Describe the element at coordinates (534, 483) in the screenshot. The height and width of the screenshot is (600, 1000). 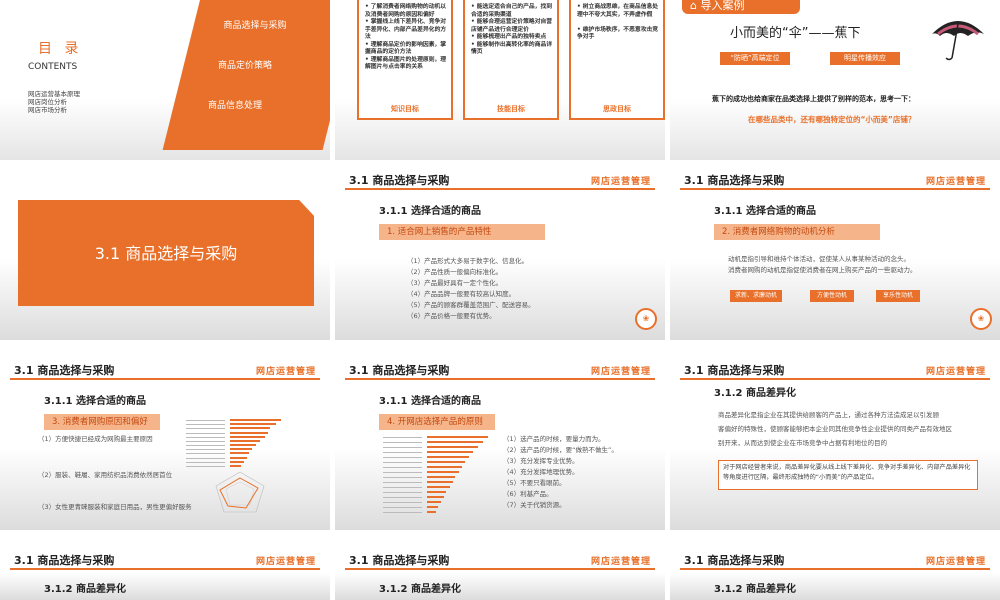
I see `list-item: （5）不要只看眼前。` at that location.